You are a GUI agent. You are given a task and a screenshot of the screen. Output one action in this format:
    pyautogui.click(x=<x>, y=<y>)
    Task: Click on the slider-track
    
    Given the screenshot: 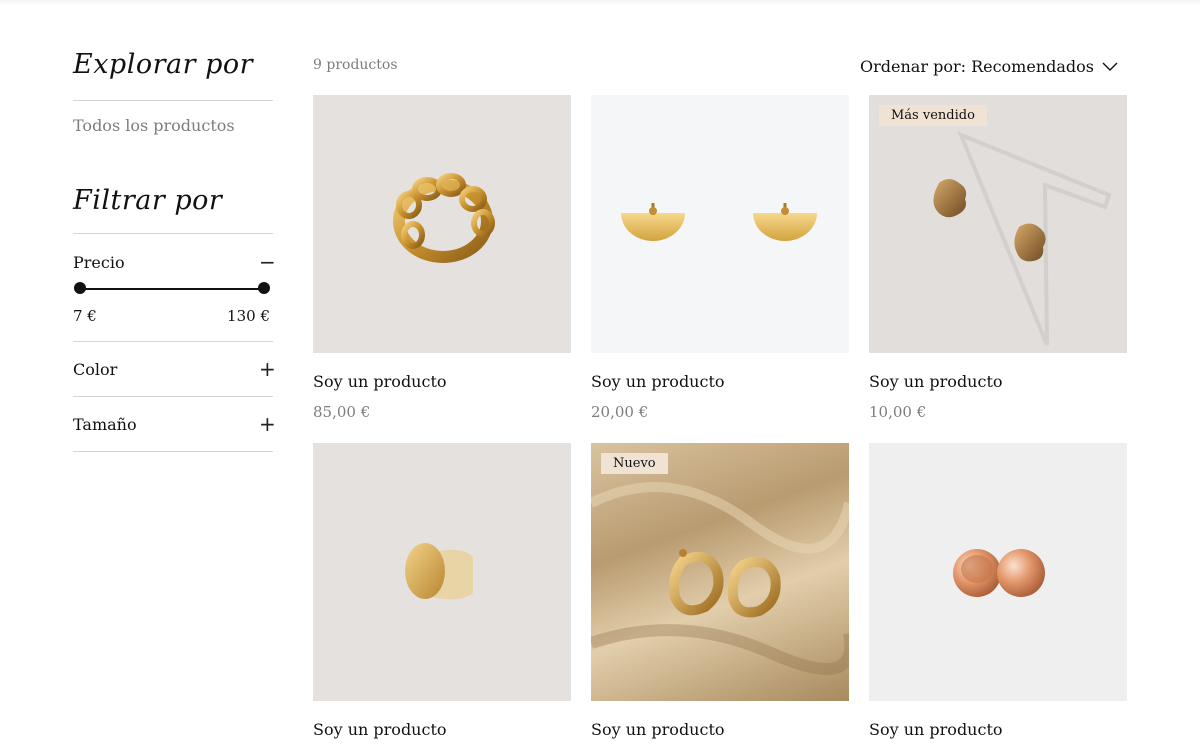 What is the action you would take?
    pyautogui.click(x=172, y=289)
    